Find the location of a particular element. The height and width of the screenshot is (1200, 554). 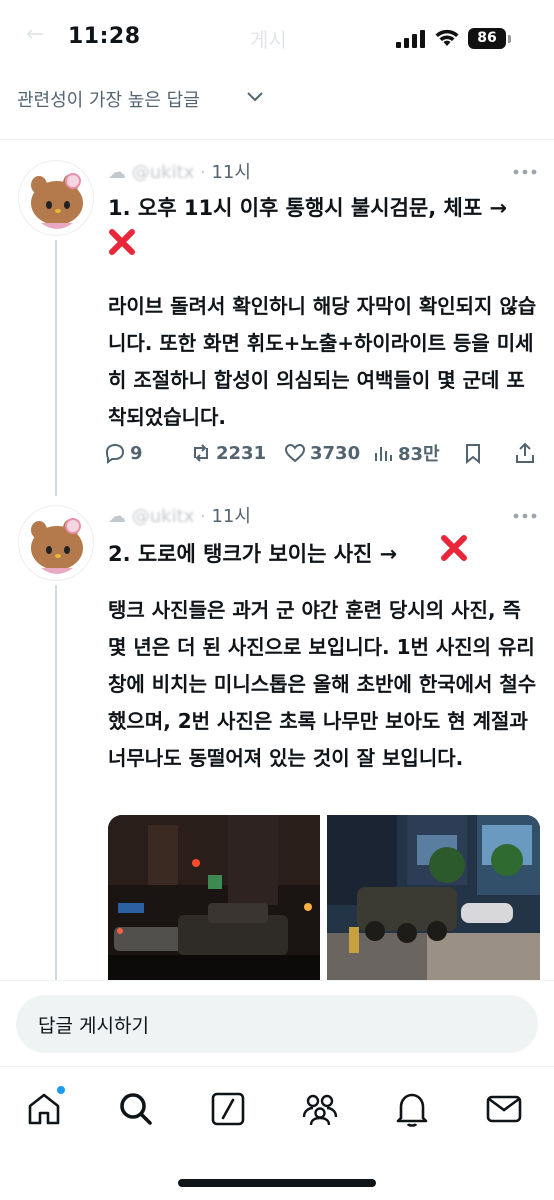

views-button: 83만 is located at coordinates (406, 453).